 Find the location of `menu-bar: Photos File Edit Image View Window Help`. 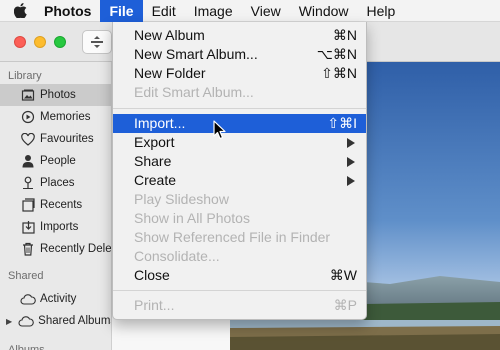

menu-bar: Photos File Edit Image View Window Help is located at coordinates (250, 11).